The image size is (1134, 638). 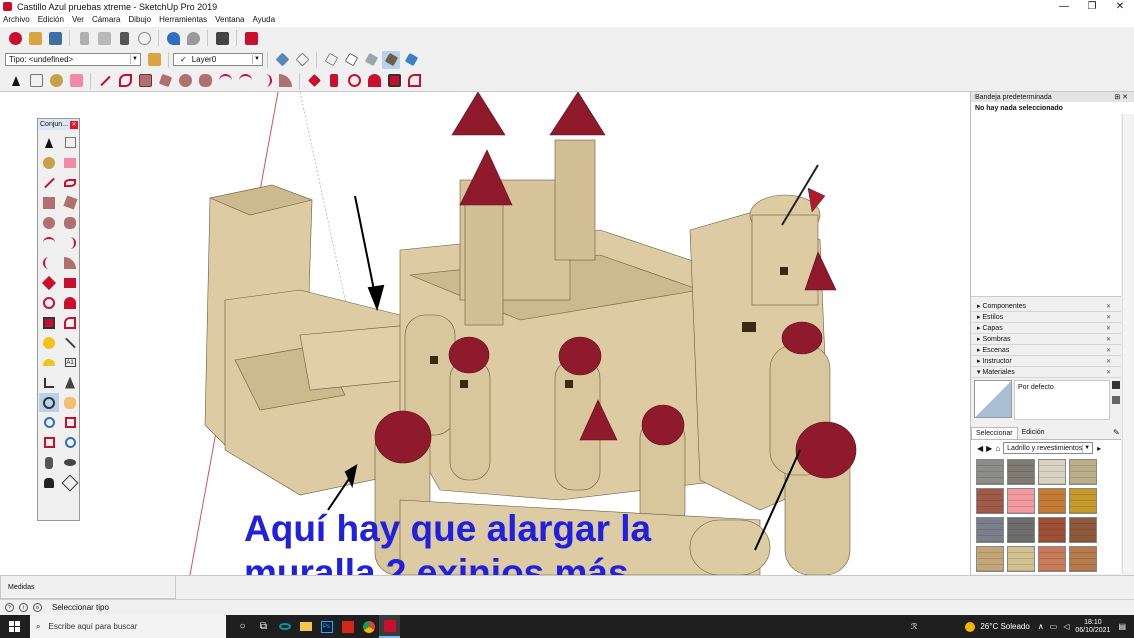 What do you see at coordinates (1066, 626) in the screenshot?
I see `volume-icon: ◁` at bounding box center [1066, 626].